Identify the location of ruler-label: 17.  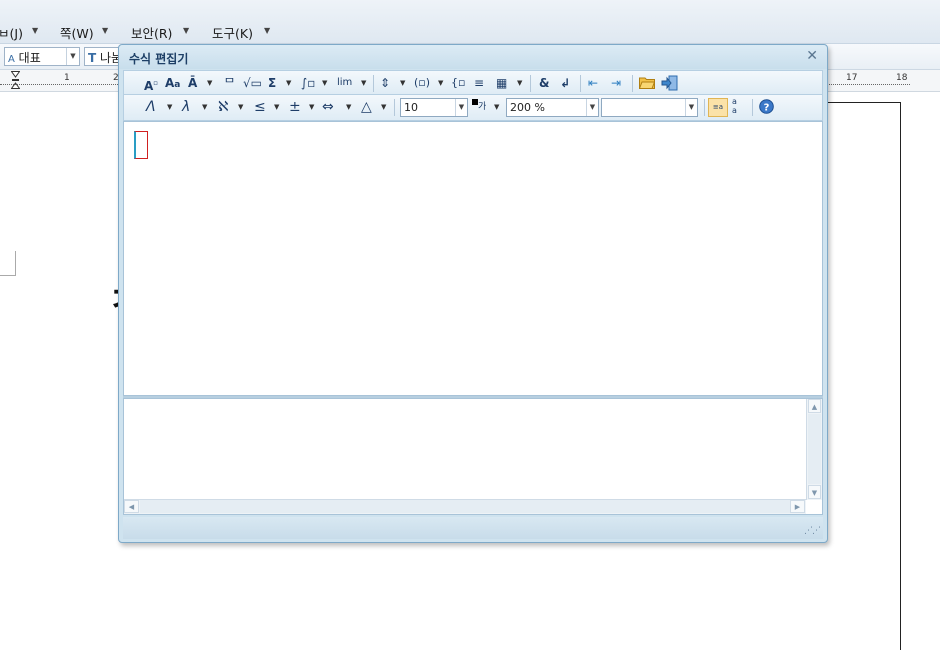
(852, 78).